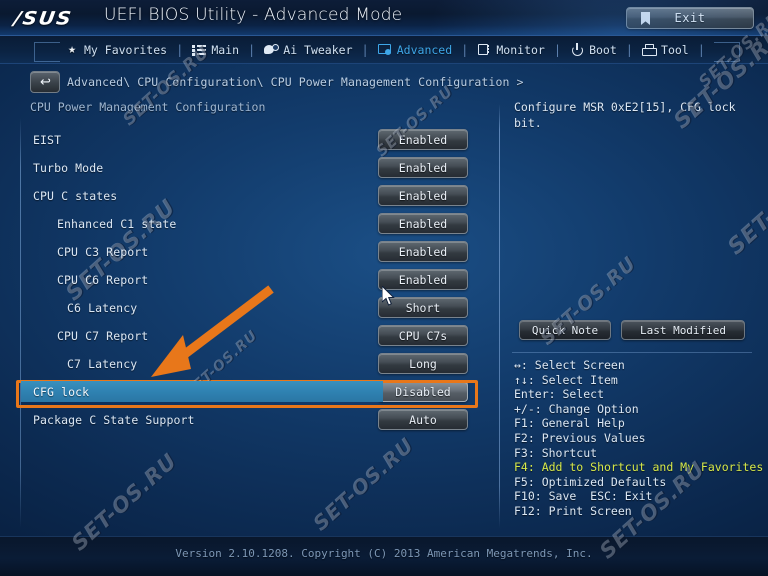 The width and height of the screenshot is (768, 576). Describe the element at coordinates (573, 510) in the screenshot. I see `shortcut-line: F12: Print Screen` at that location.